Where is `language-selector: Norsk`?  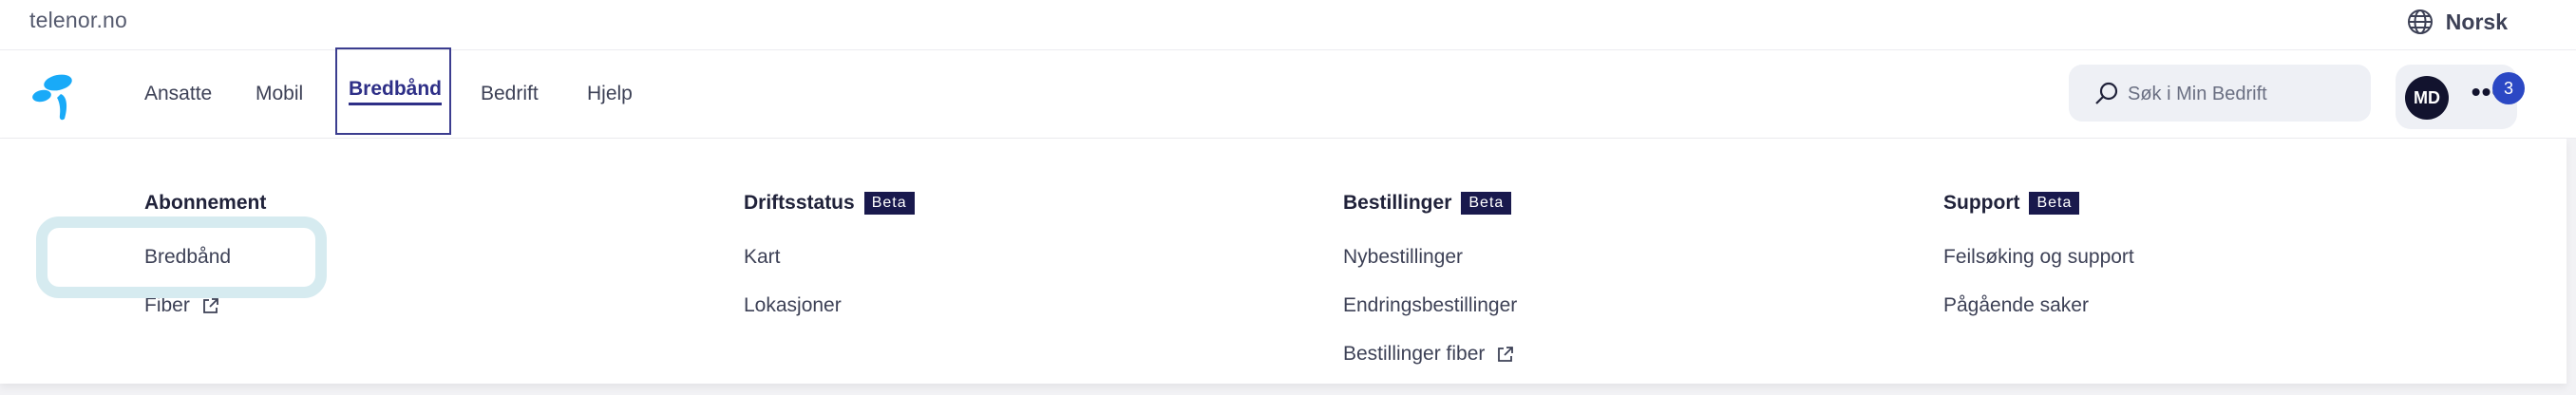 language-selector: Norsk is located at coordinates (2457, 22).